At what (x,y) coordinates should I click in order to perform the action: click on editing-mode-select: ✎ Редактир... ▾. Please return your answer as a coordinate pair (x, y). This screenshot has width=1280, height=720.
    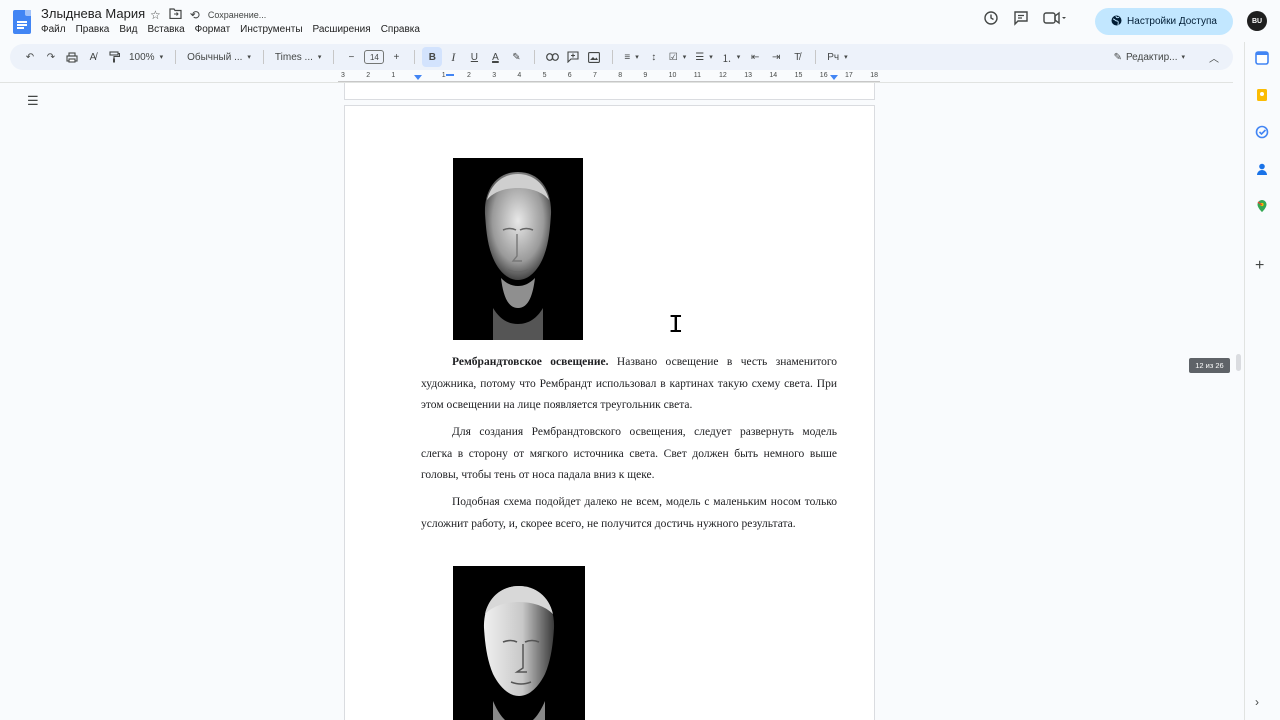
    Looking at the image, I should click on (1149, 57).